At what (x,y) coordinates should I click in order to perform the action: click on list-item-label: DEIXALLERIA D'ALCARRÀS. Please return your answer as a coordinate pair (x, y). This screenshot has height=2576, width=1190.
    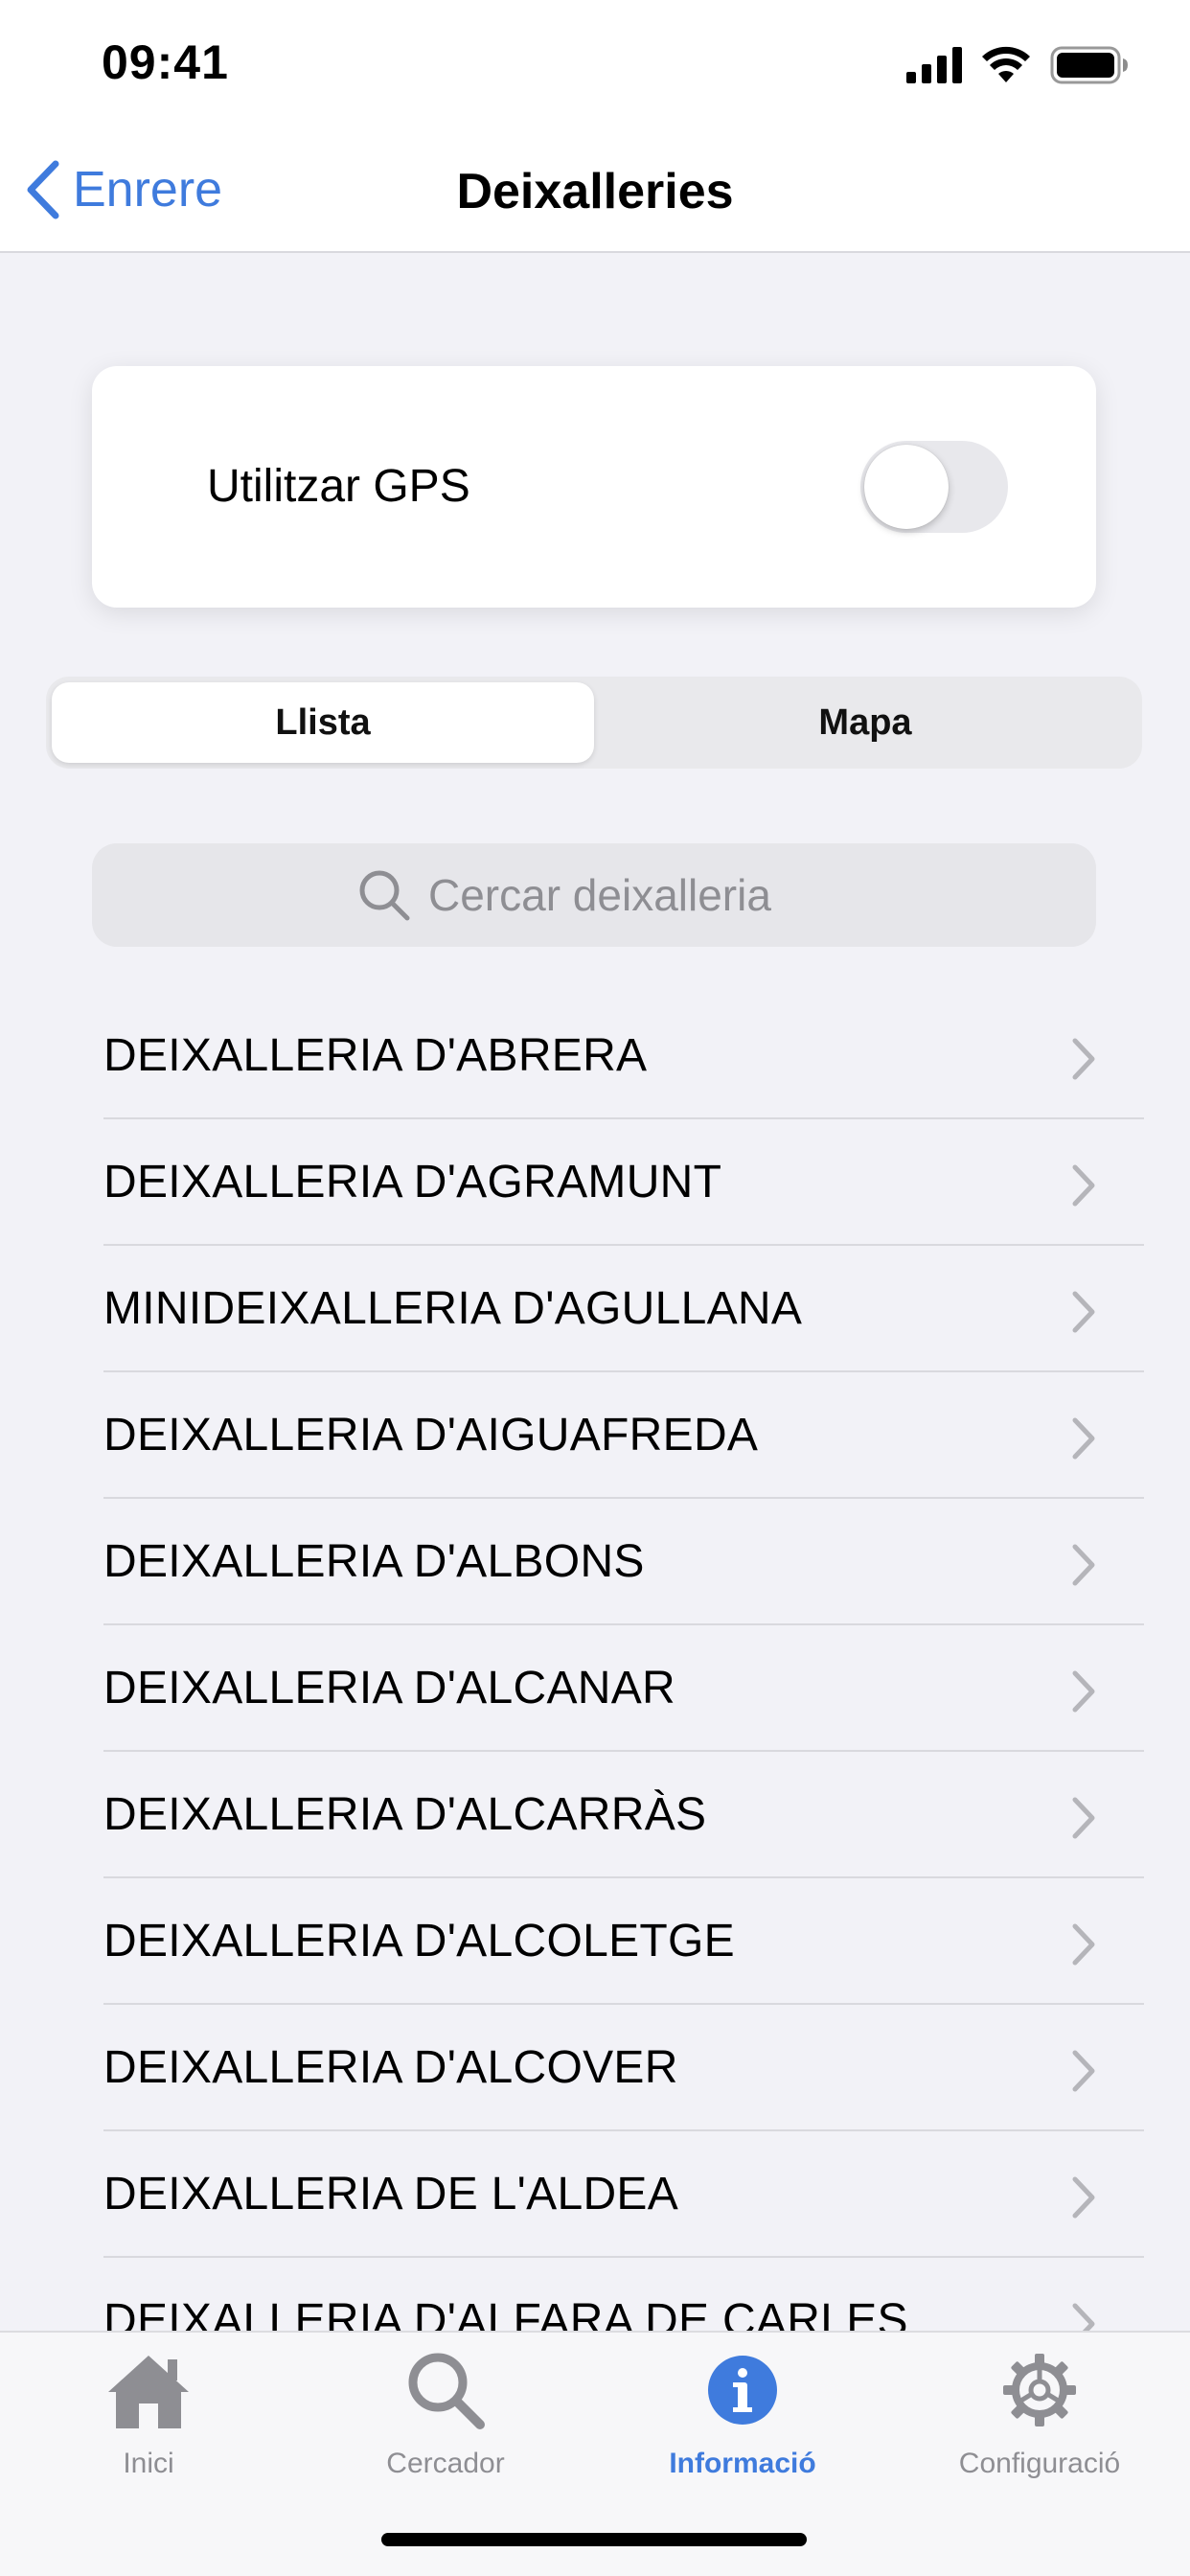
    Looking at the image, I should click on (405, 1814).